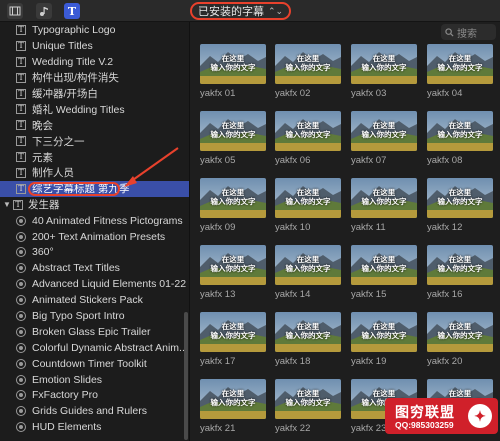 This screenshot has height=441, width=500. What do you see at coordinates (94, 268) in the screenshot?
I see `sidebar-item: Abstract Text Titles` at bounding box center [94, 268].